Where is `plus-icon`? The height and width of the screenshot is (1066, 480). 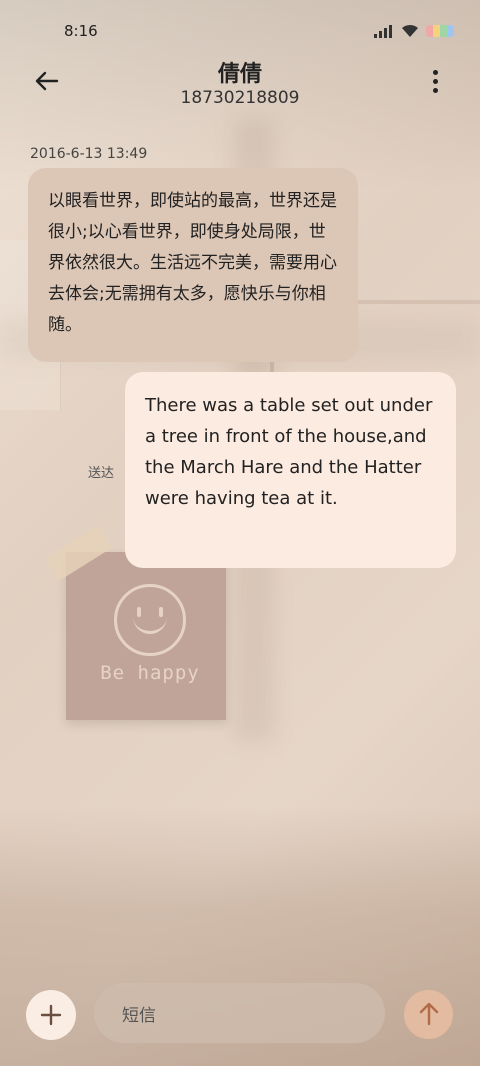
plus-icon is located at coordinates (51, 1015).